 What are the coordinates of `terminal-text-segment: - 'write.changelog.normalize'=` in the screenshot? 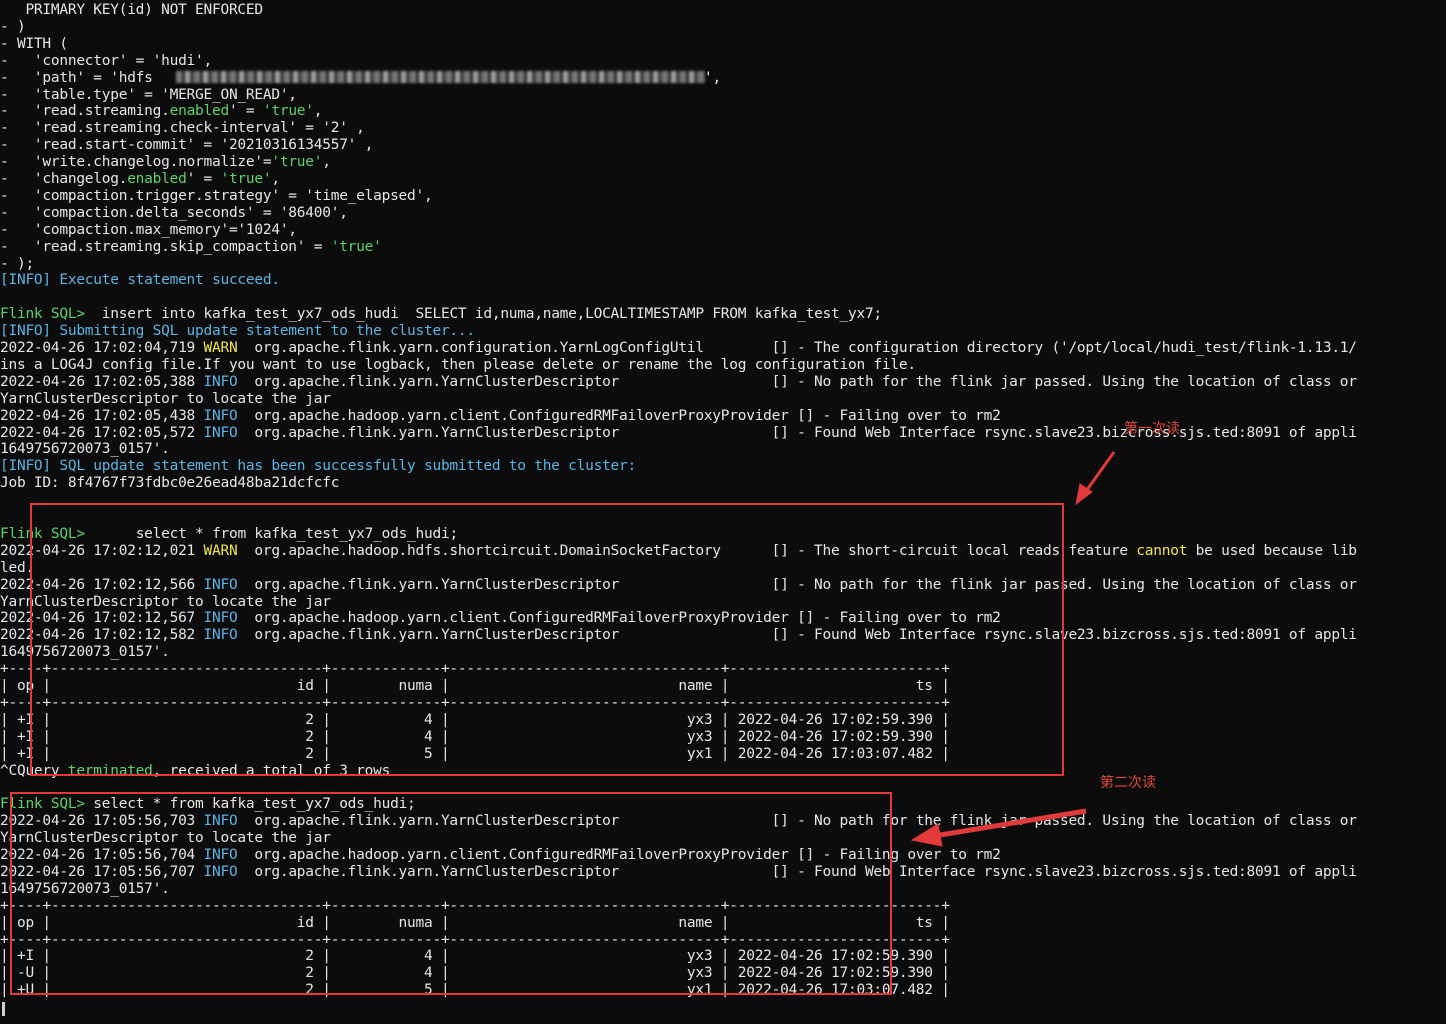 It's located at (136, 162).